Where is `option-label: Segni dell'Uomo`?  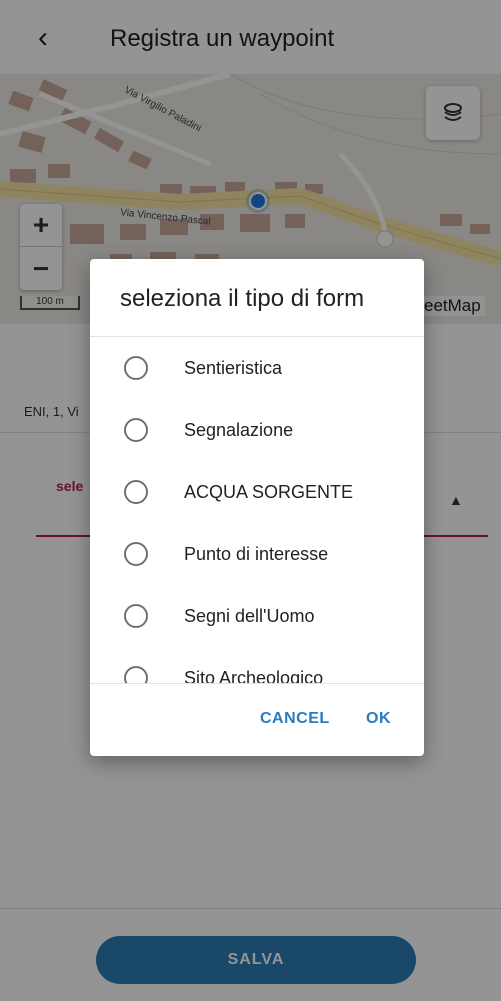 option-label: Segni dell'Uomo is located at coordinates (249, 615).